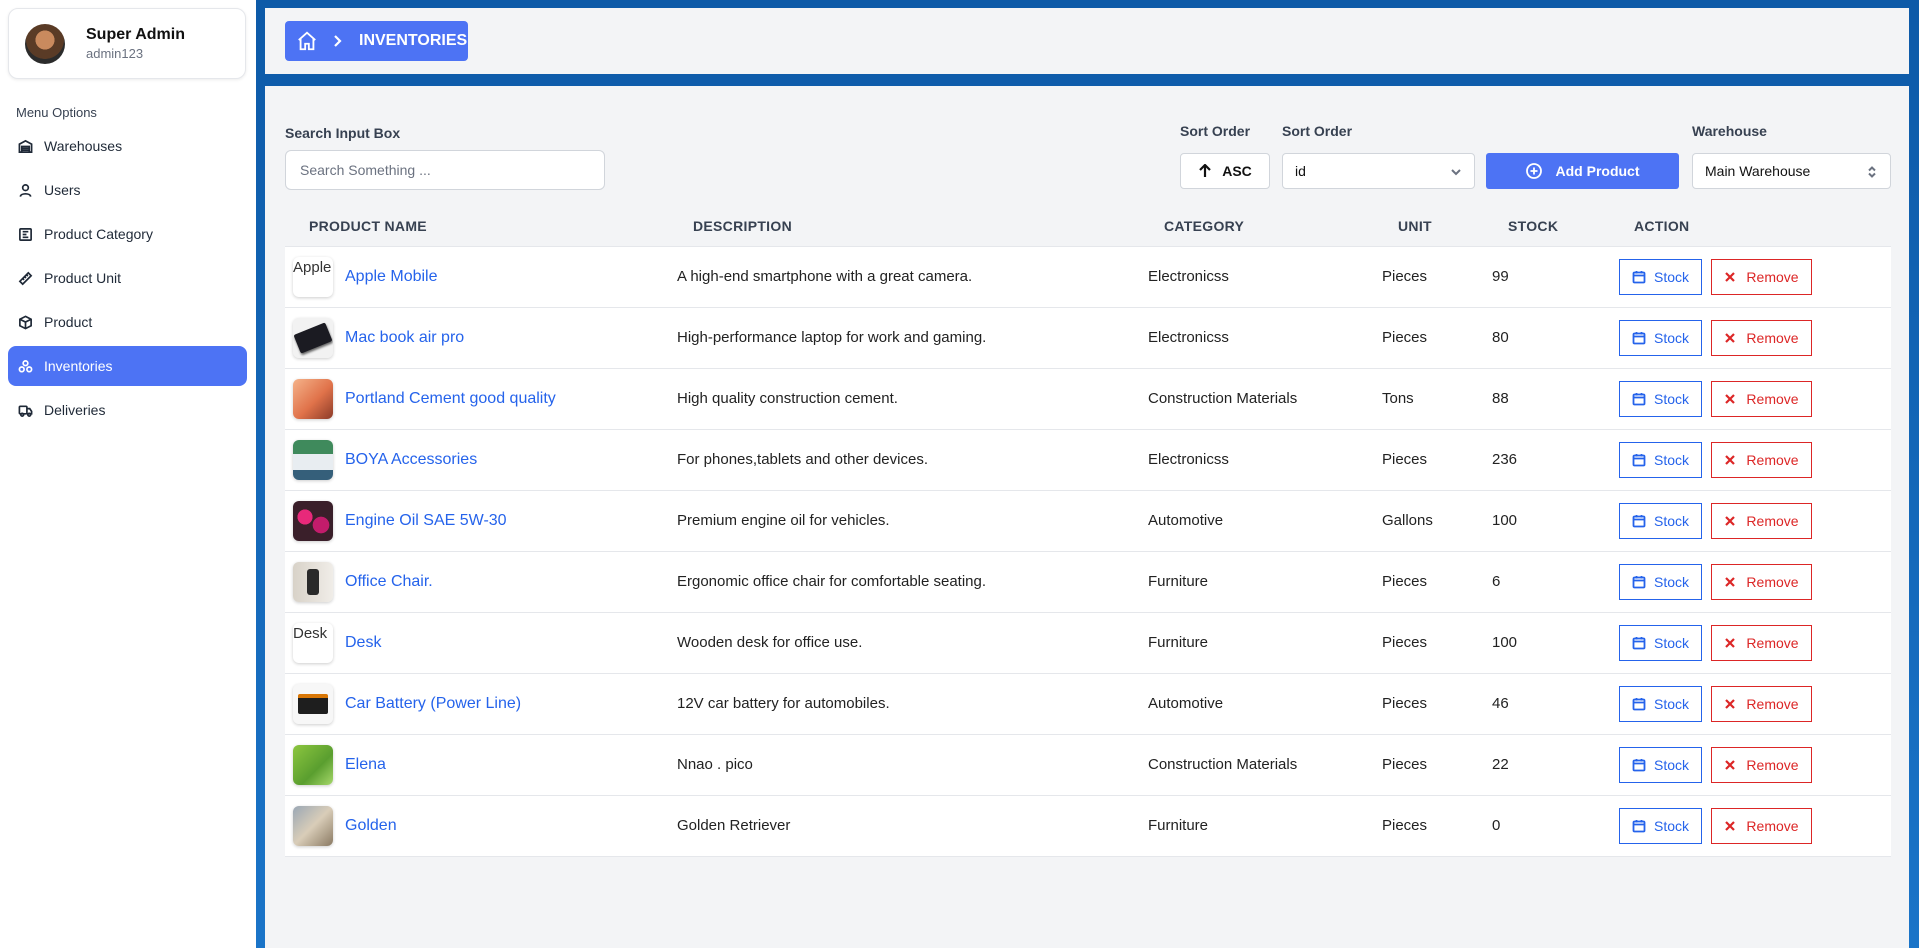 The width and height of the screenshot is (1919, 948). Describe the element at coordinates (127, 322) in the screenshot. I see `sidebar-item-product: Product` at that location.